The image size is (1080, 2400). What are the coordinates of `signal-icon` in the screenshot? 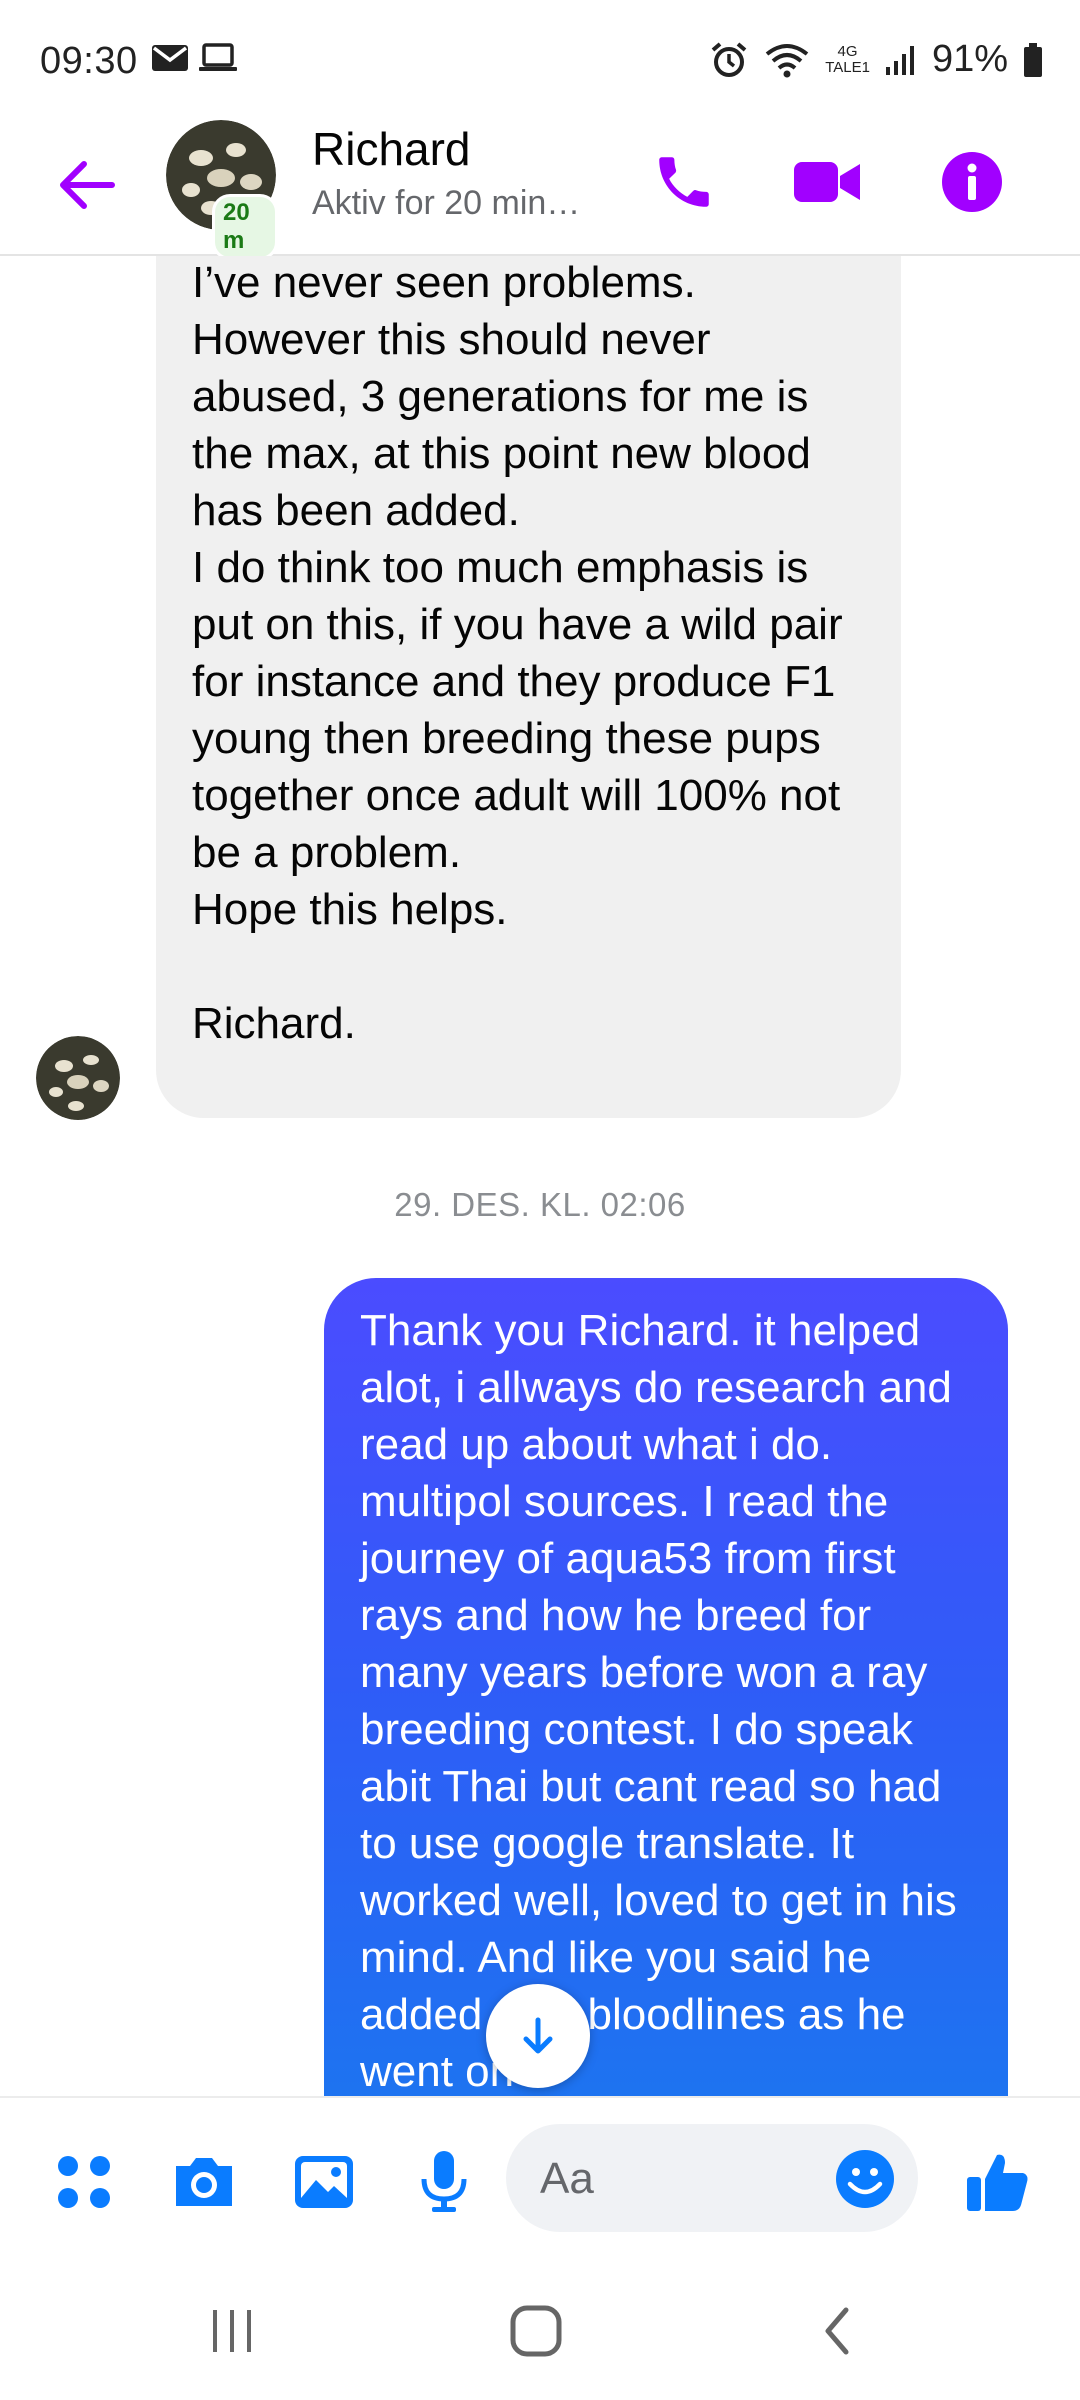 It's located at (899, 60).